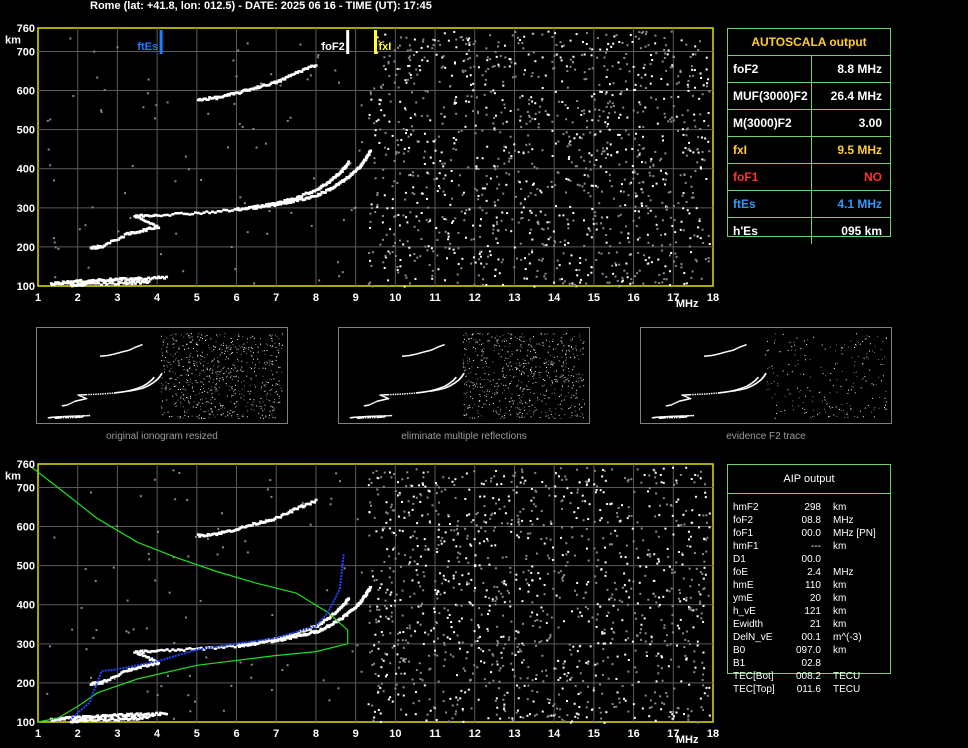 The image size is (968, 748). Describe the element at coordinates (190, 214) in the screenshot. I see `trace-point` at that location.